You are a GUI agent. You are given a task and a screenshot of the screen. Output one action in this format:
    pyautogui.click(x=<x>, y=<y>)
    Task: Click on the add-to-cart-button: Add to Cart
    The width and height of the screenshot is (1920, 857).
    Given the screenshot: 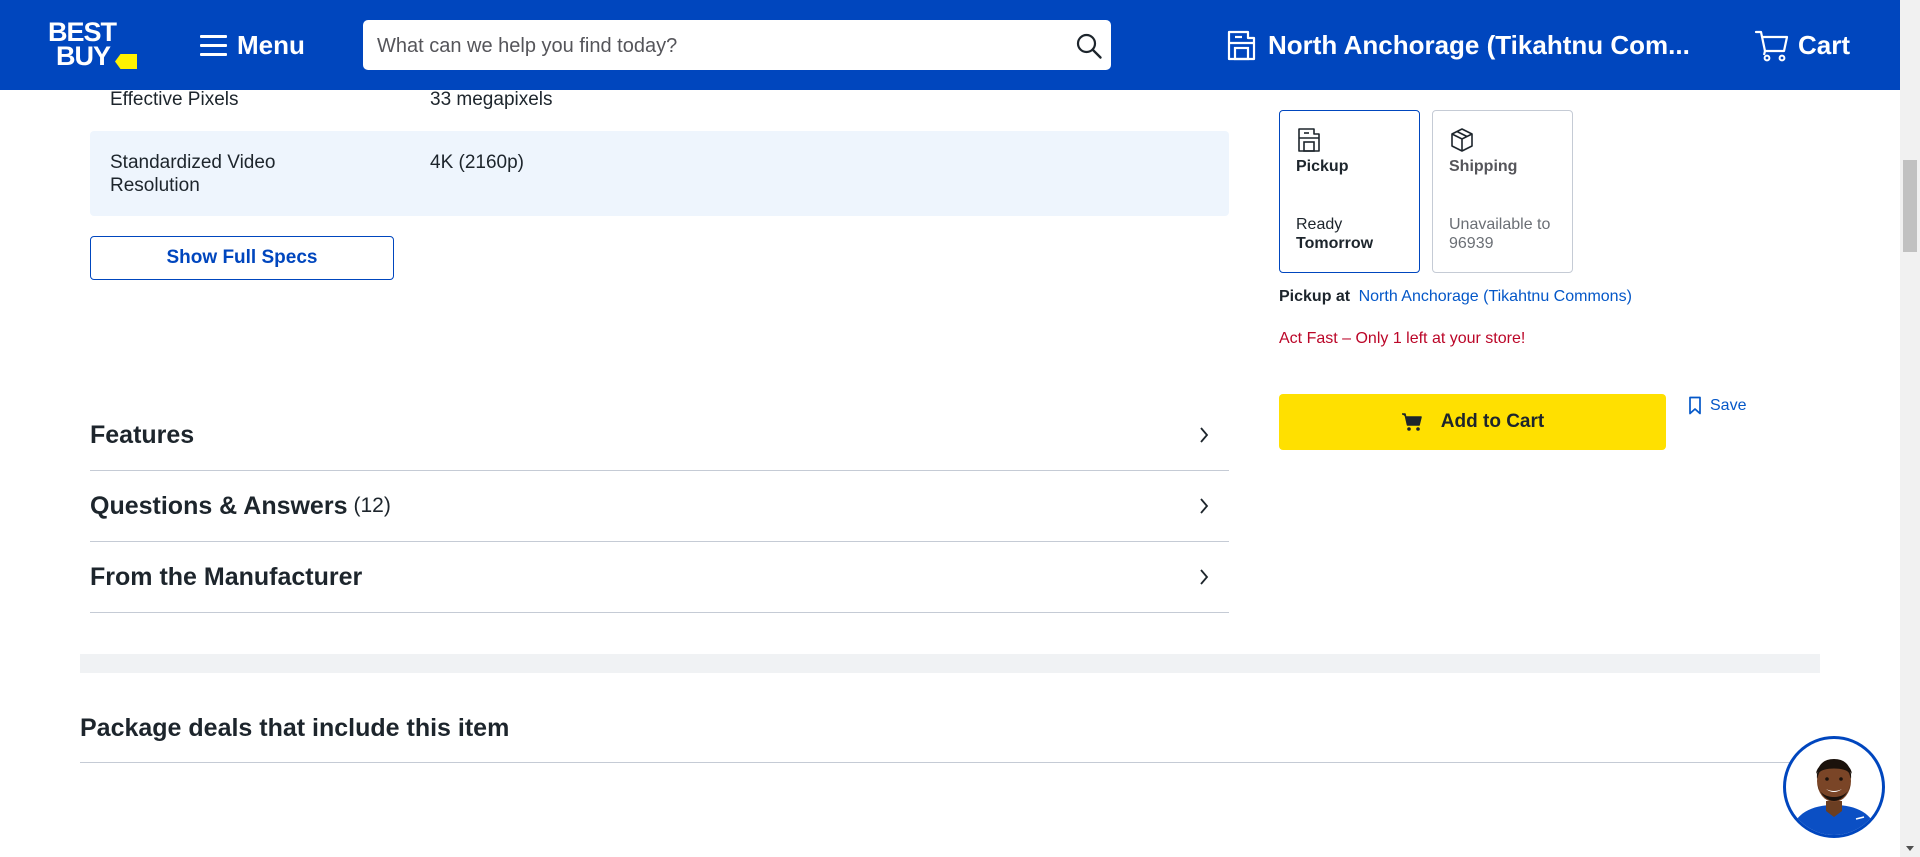 What is the action you would take?
    pyautogui.click(x=1472, y=422)
    